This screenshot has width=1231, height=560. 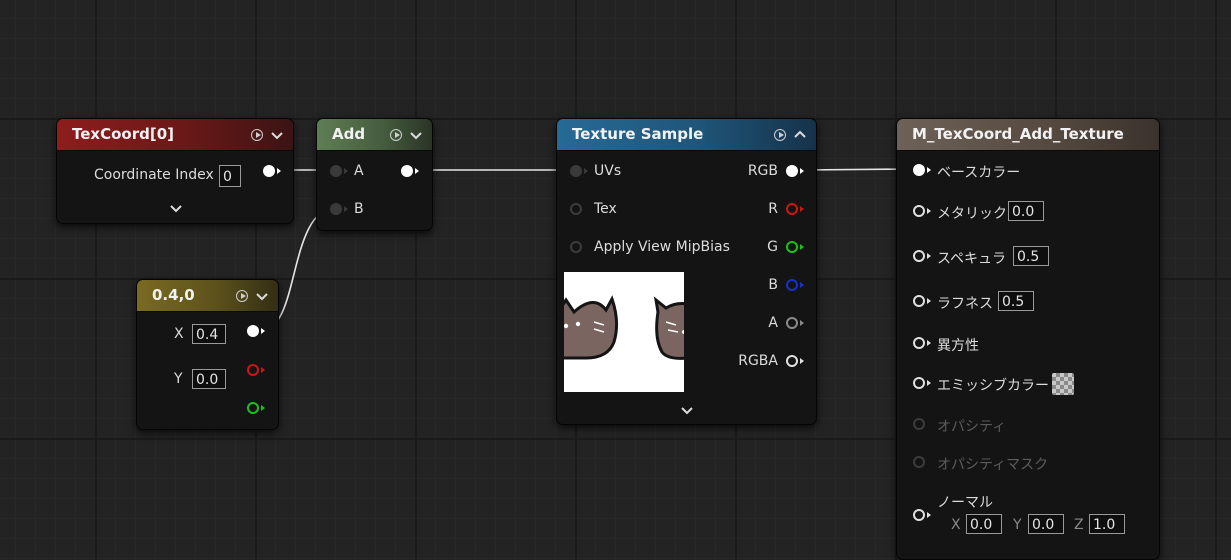 What do you see at coordinates (279, 171) in the screenshot?
I see `texcoord-output-arrow-icon` at bounding box center [279, 171].